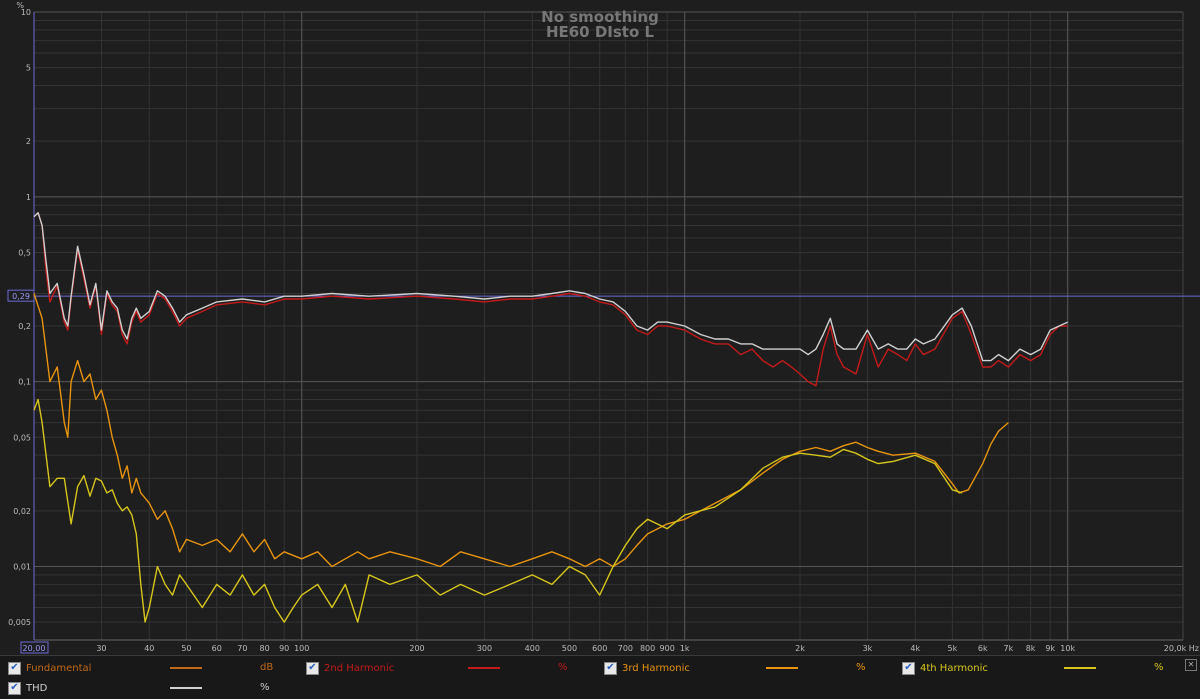  What do you see at coordinates (600, 32) in the screenshot?
I see `chart-subtitle: HE60 DIsto L` at bounding box center [600, 32].